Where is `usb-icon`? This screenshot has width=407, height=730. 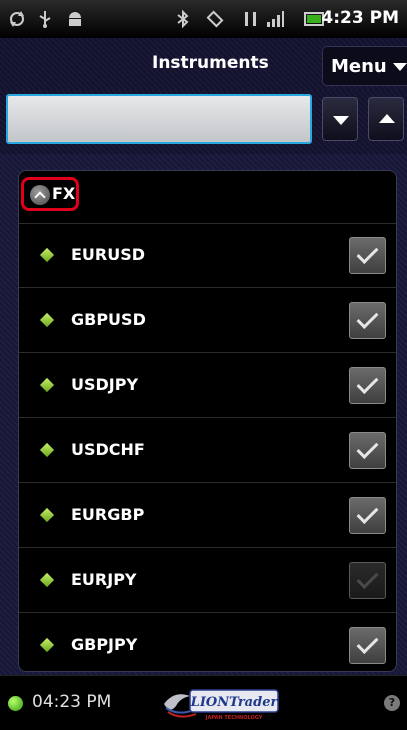
usb-icon is located at coordinates (45, 19).